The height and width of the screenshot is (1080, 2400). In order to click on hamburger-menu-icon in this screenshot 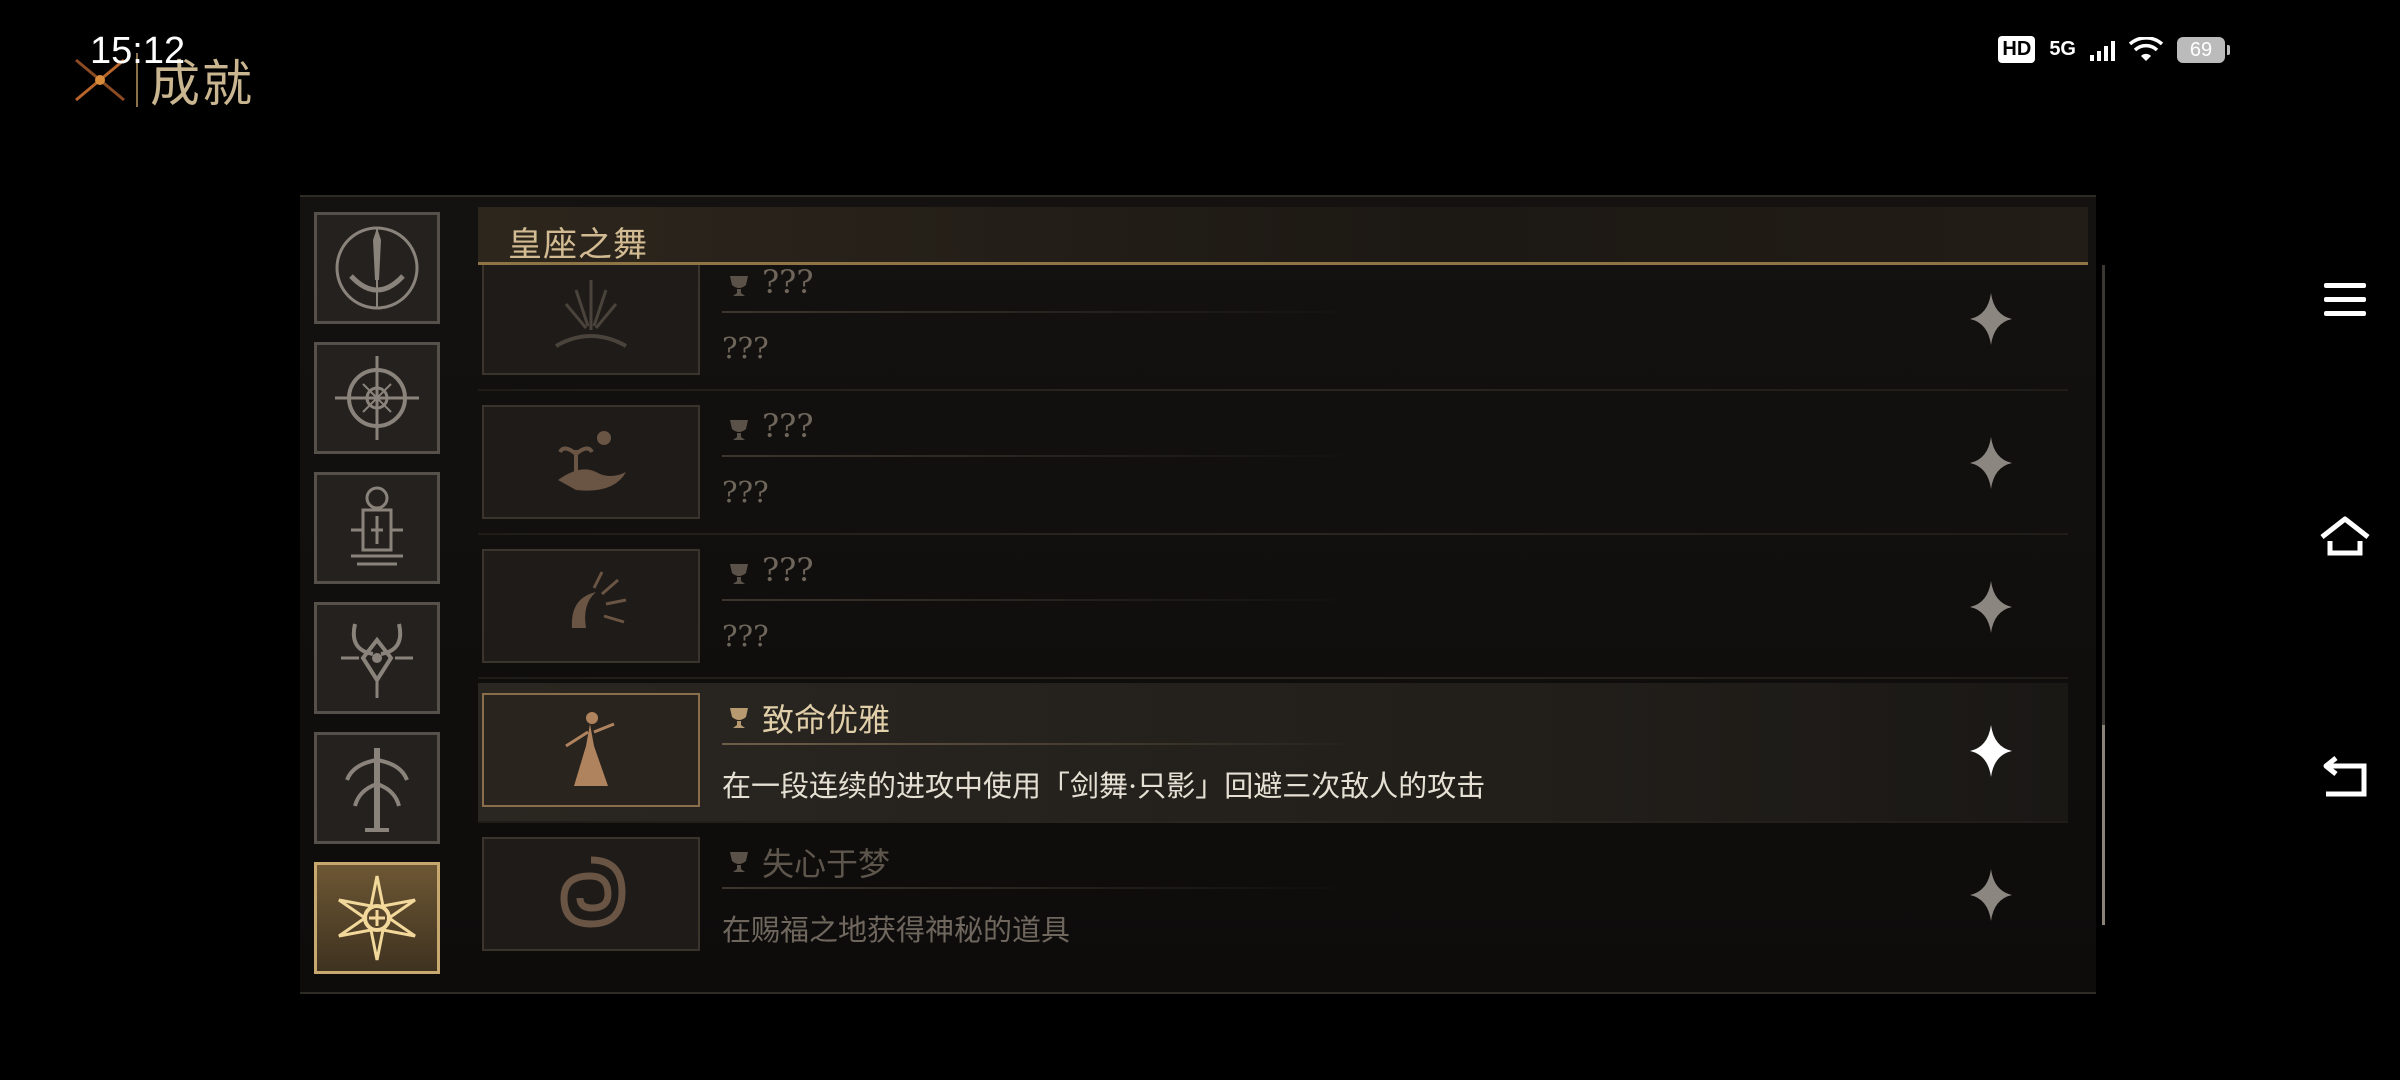, I will do `click(2345, 299)`.